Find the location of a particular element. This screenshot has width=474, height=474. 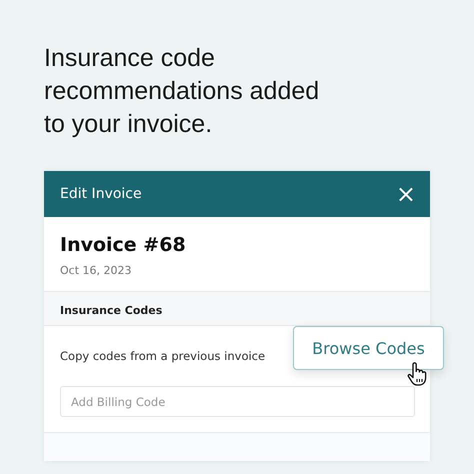

invoice-title: Invoice #68 is located at coordinates (123, 245).